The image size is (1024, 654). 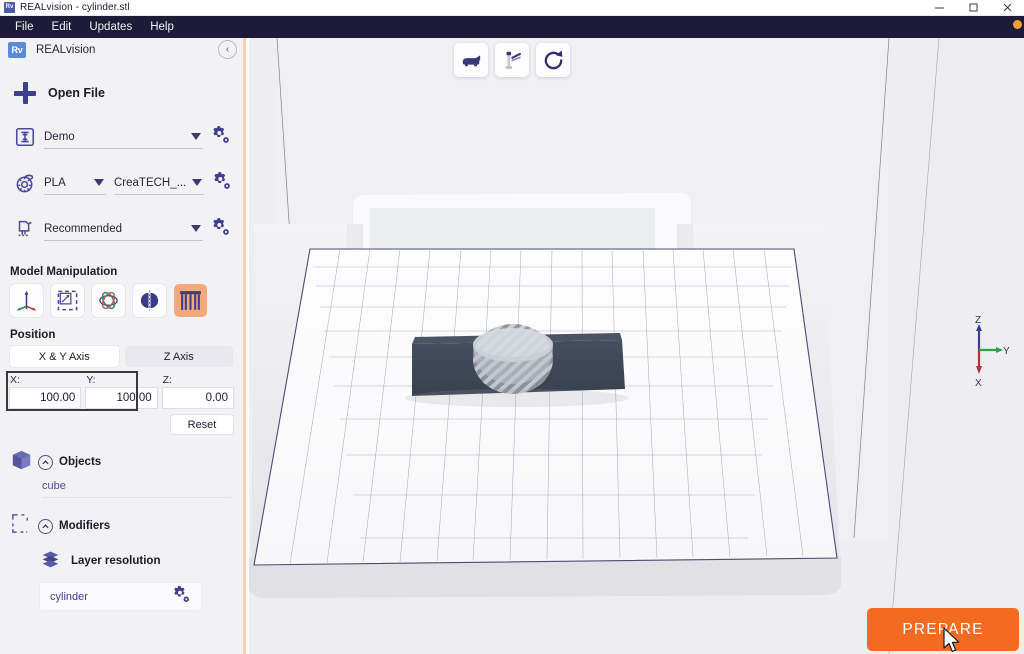 I want to click on material-settings-button, so click(x=223, y=183).